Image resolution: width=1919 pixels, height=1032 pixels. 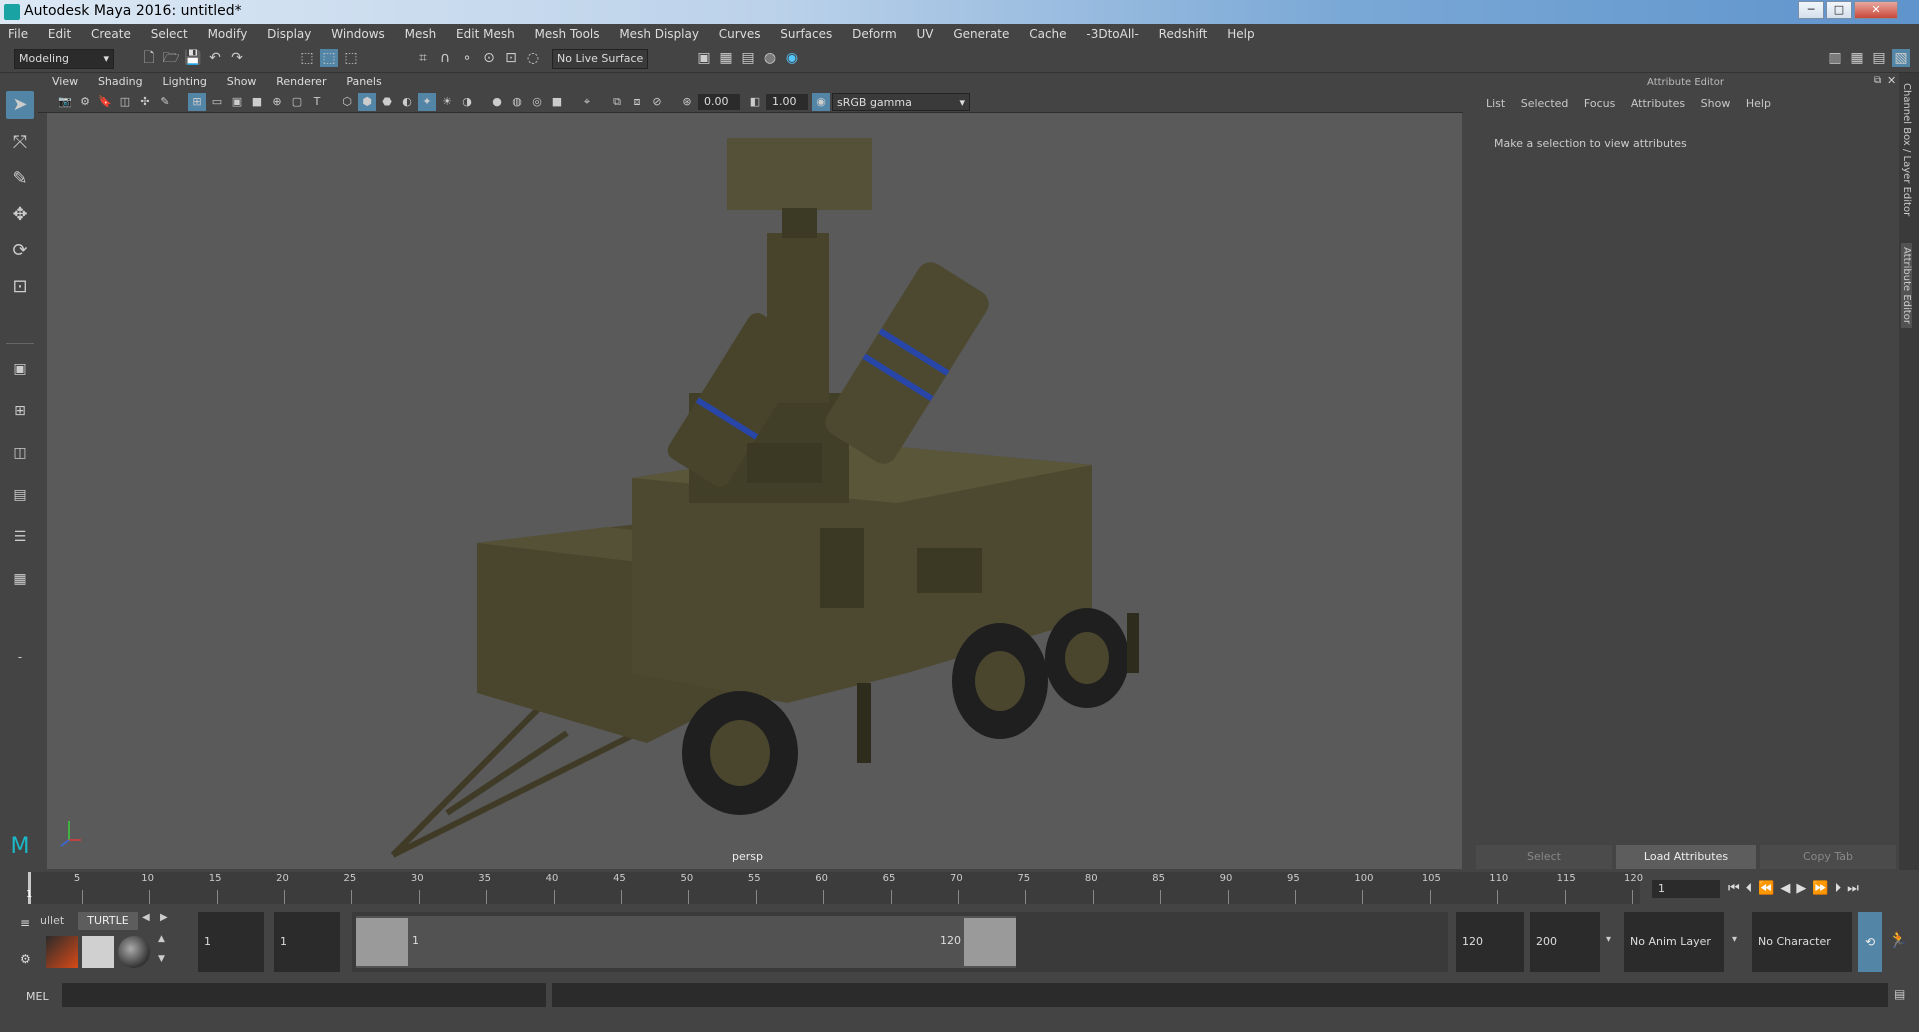 I want to click on select-hierarchy-icon: ⬚, so click(x=307, y=58).